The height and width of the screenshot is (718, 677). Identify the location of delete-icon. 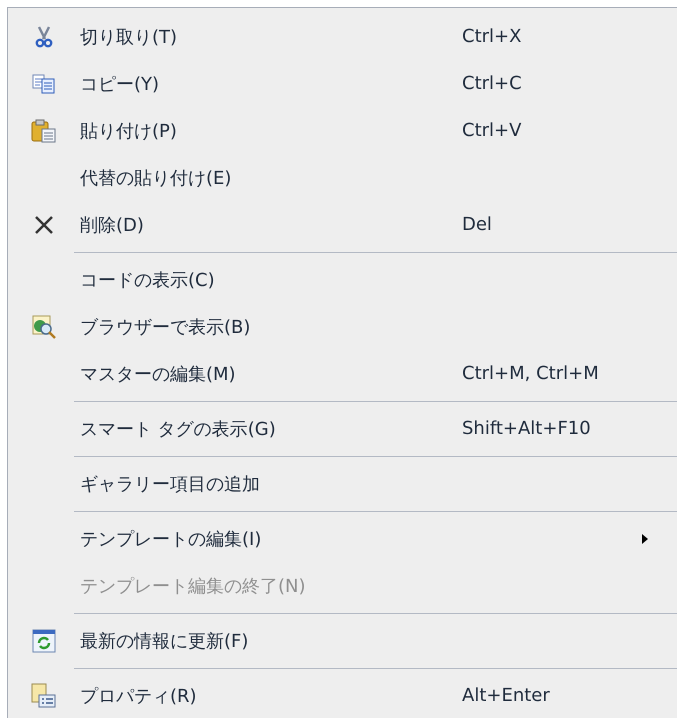
(44, 224).